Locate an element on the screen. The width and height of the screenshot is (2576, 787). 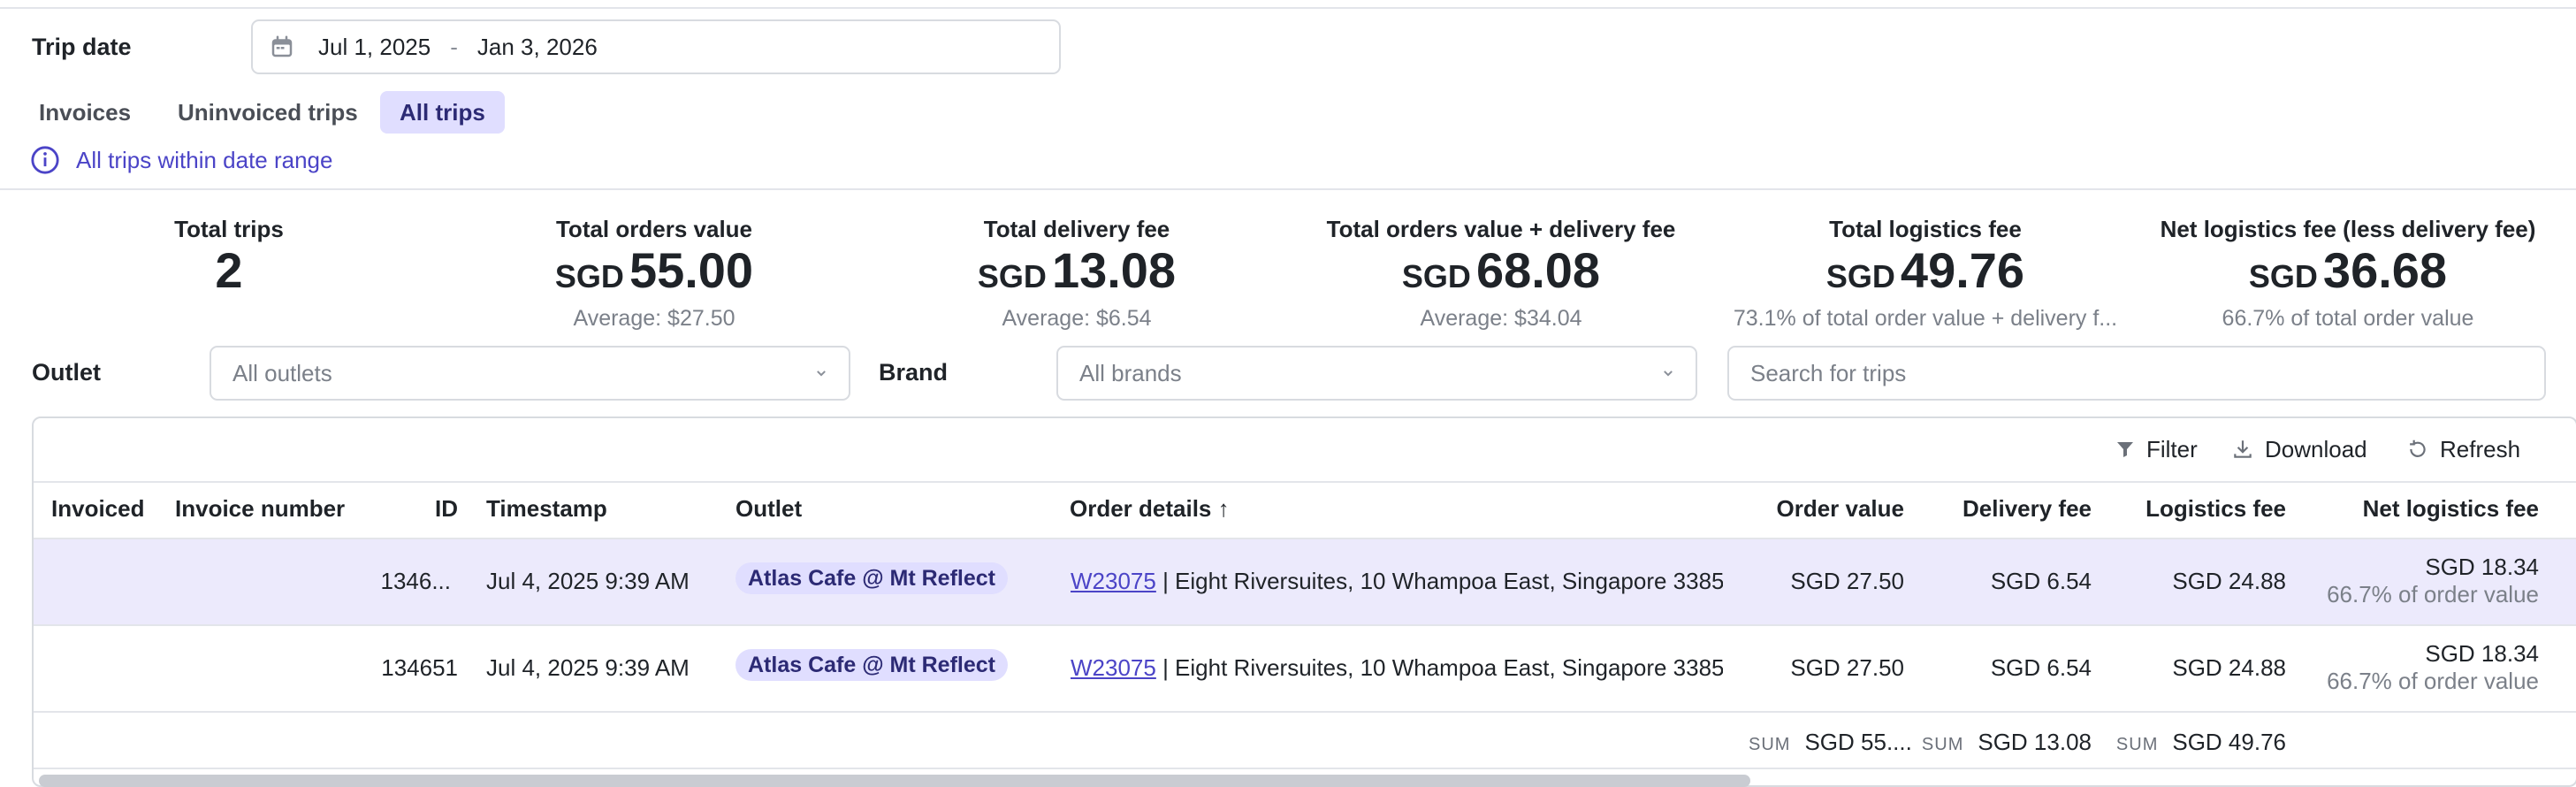
info-icon is located at coordinates (45, 160).